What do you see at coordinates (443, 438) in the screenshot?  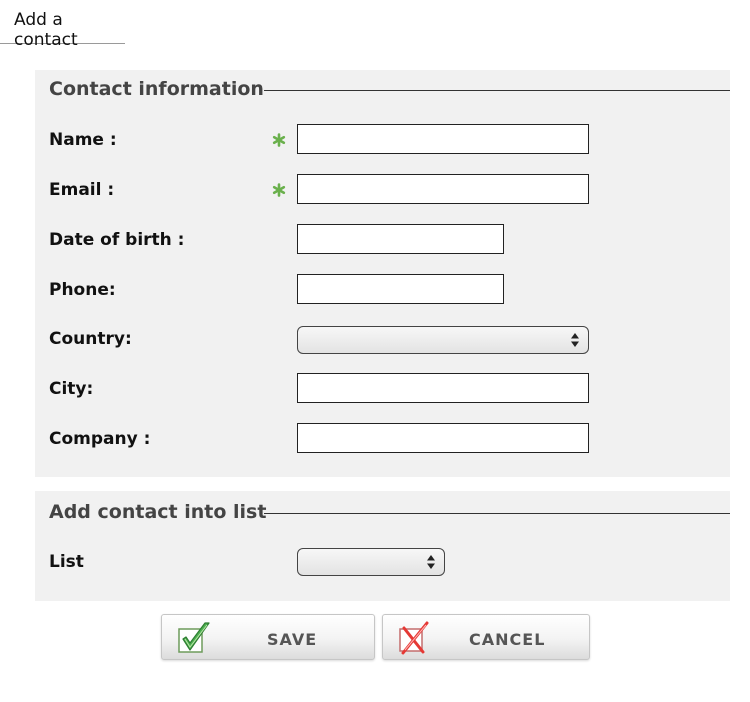 I see `company-input` at bounding box center [443, 438].